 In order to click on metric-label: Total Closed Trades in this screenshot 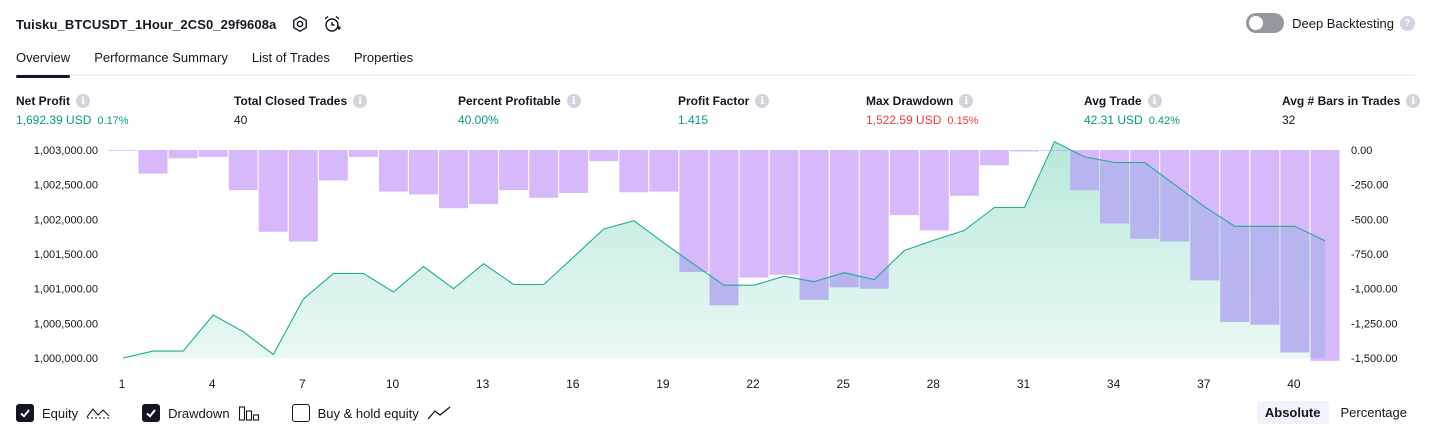, I will do `click(291, 101)`.